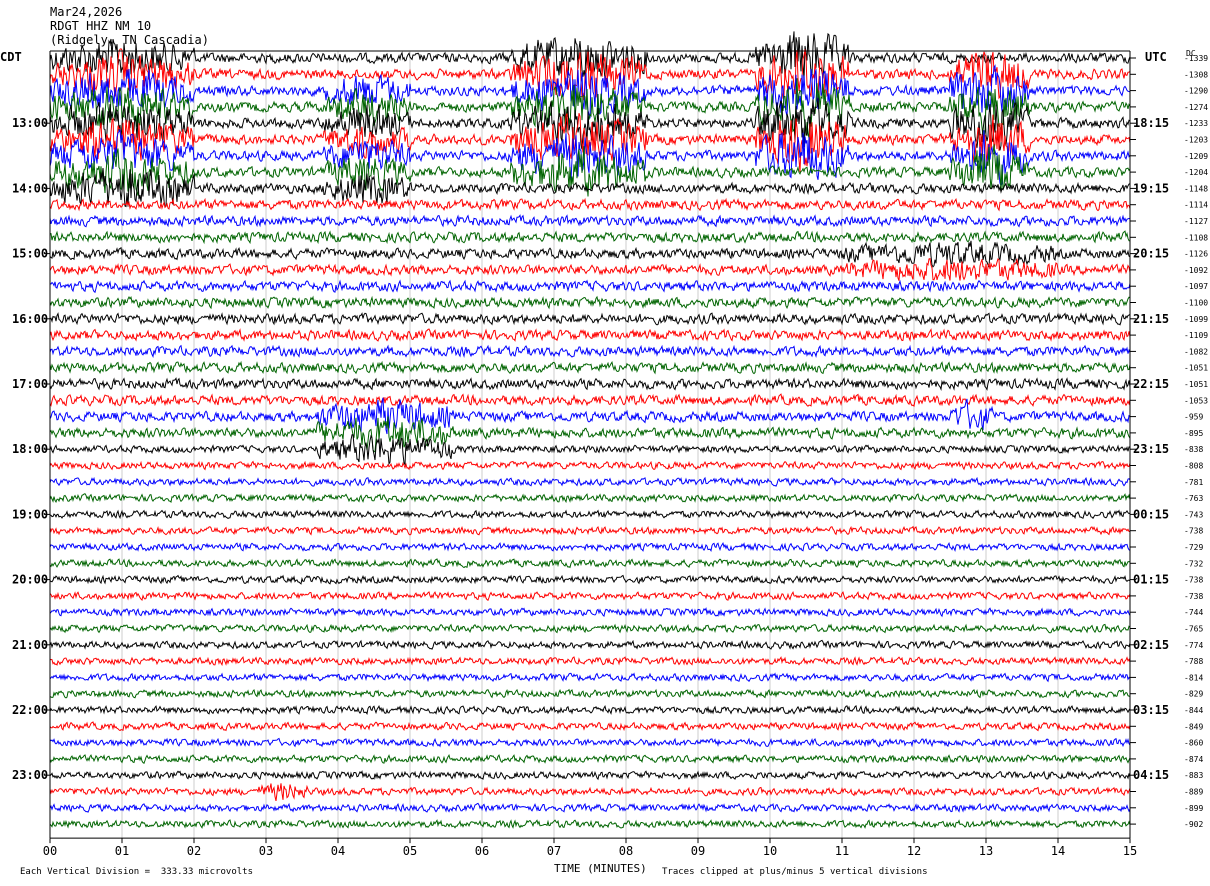  Describe the element at coordinates (1151, 449) in the screenshot. I see `right-hour-label-23:15: 23:15` at that location.